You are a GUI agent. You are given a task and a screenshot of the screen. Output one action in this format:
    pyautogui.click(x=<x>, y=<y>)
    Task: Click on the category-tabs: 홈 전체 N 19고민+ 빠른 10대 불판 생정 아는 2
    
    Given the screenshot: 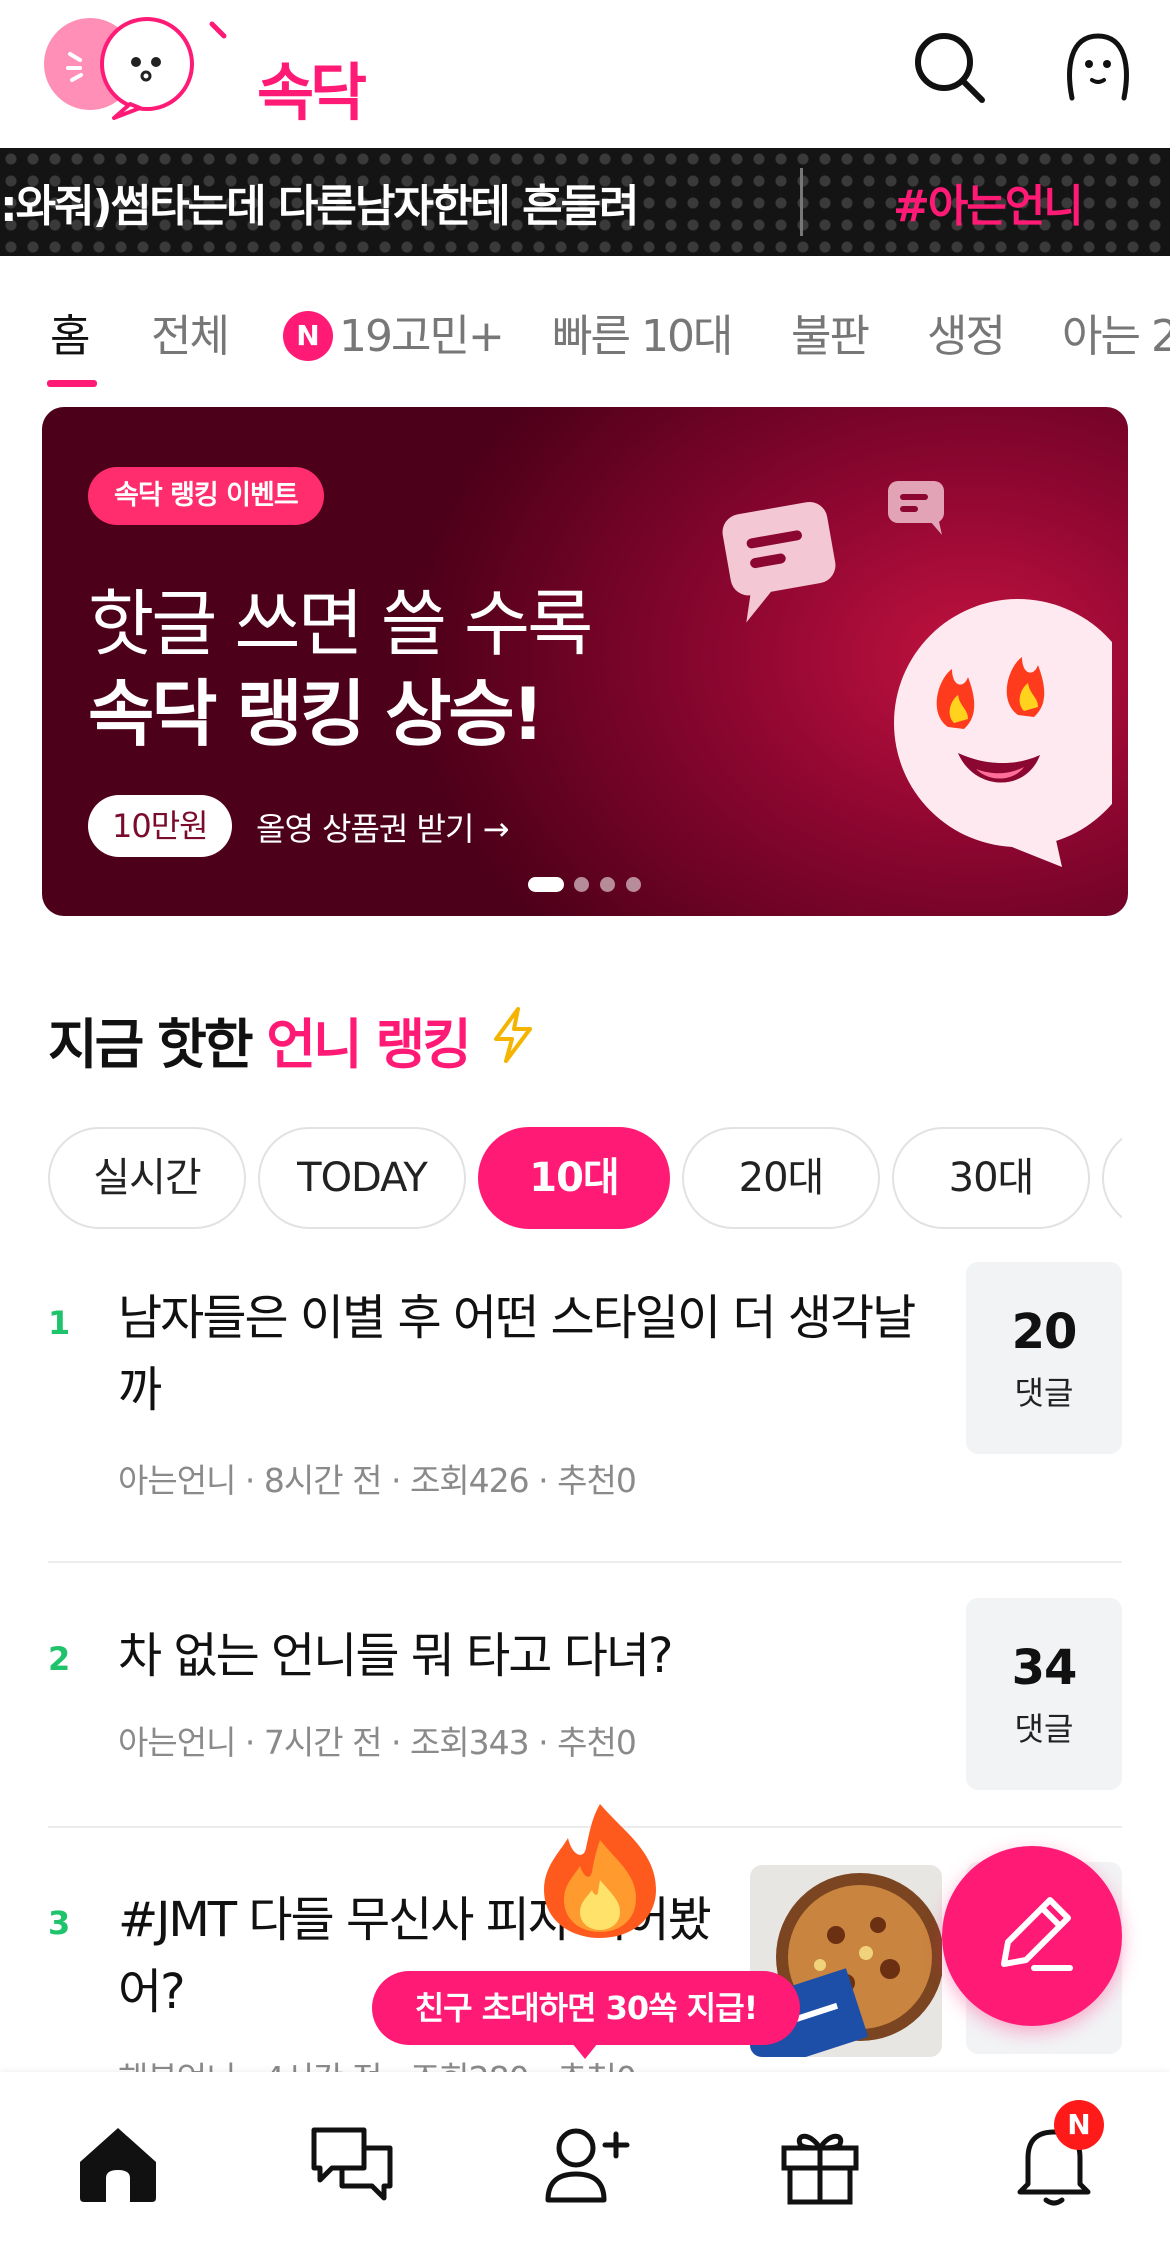 What is the action you would take?
    pyautogui.click(x=585, y=322)
    